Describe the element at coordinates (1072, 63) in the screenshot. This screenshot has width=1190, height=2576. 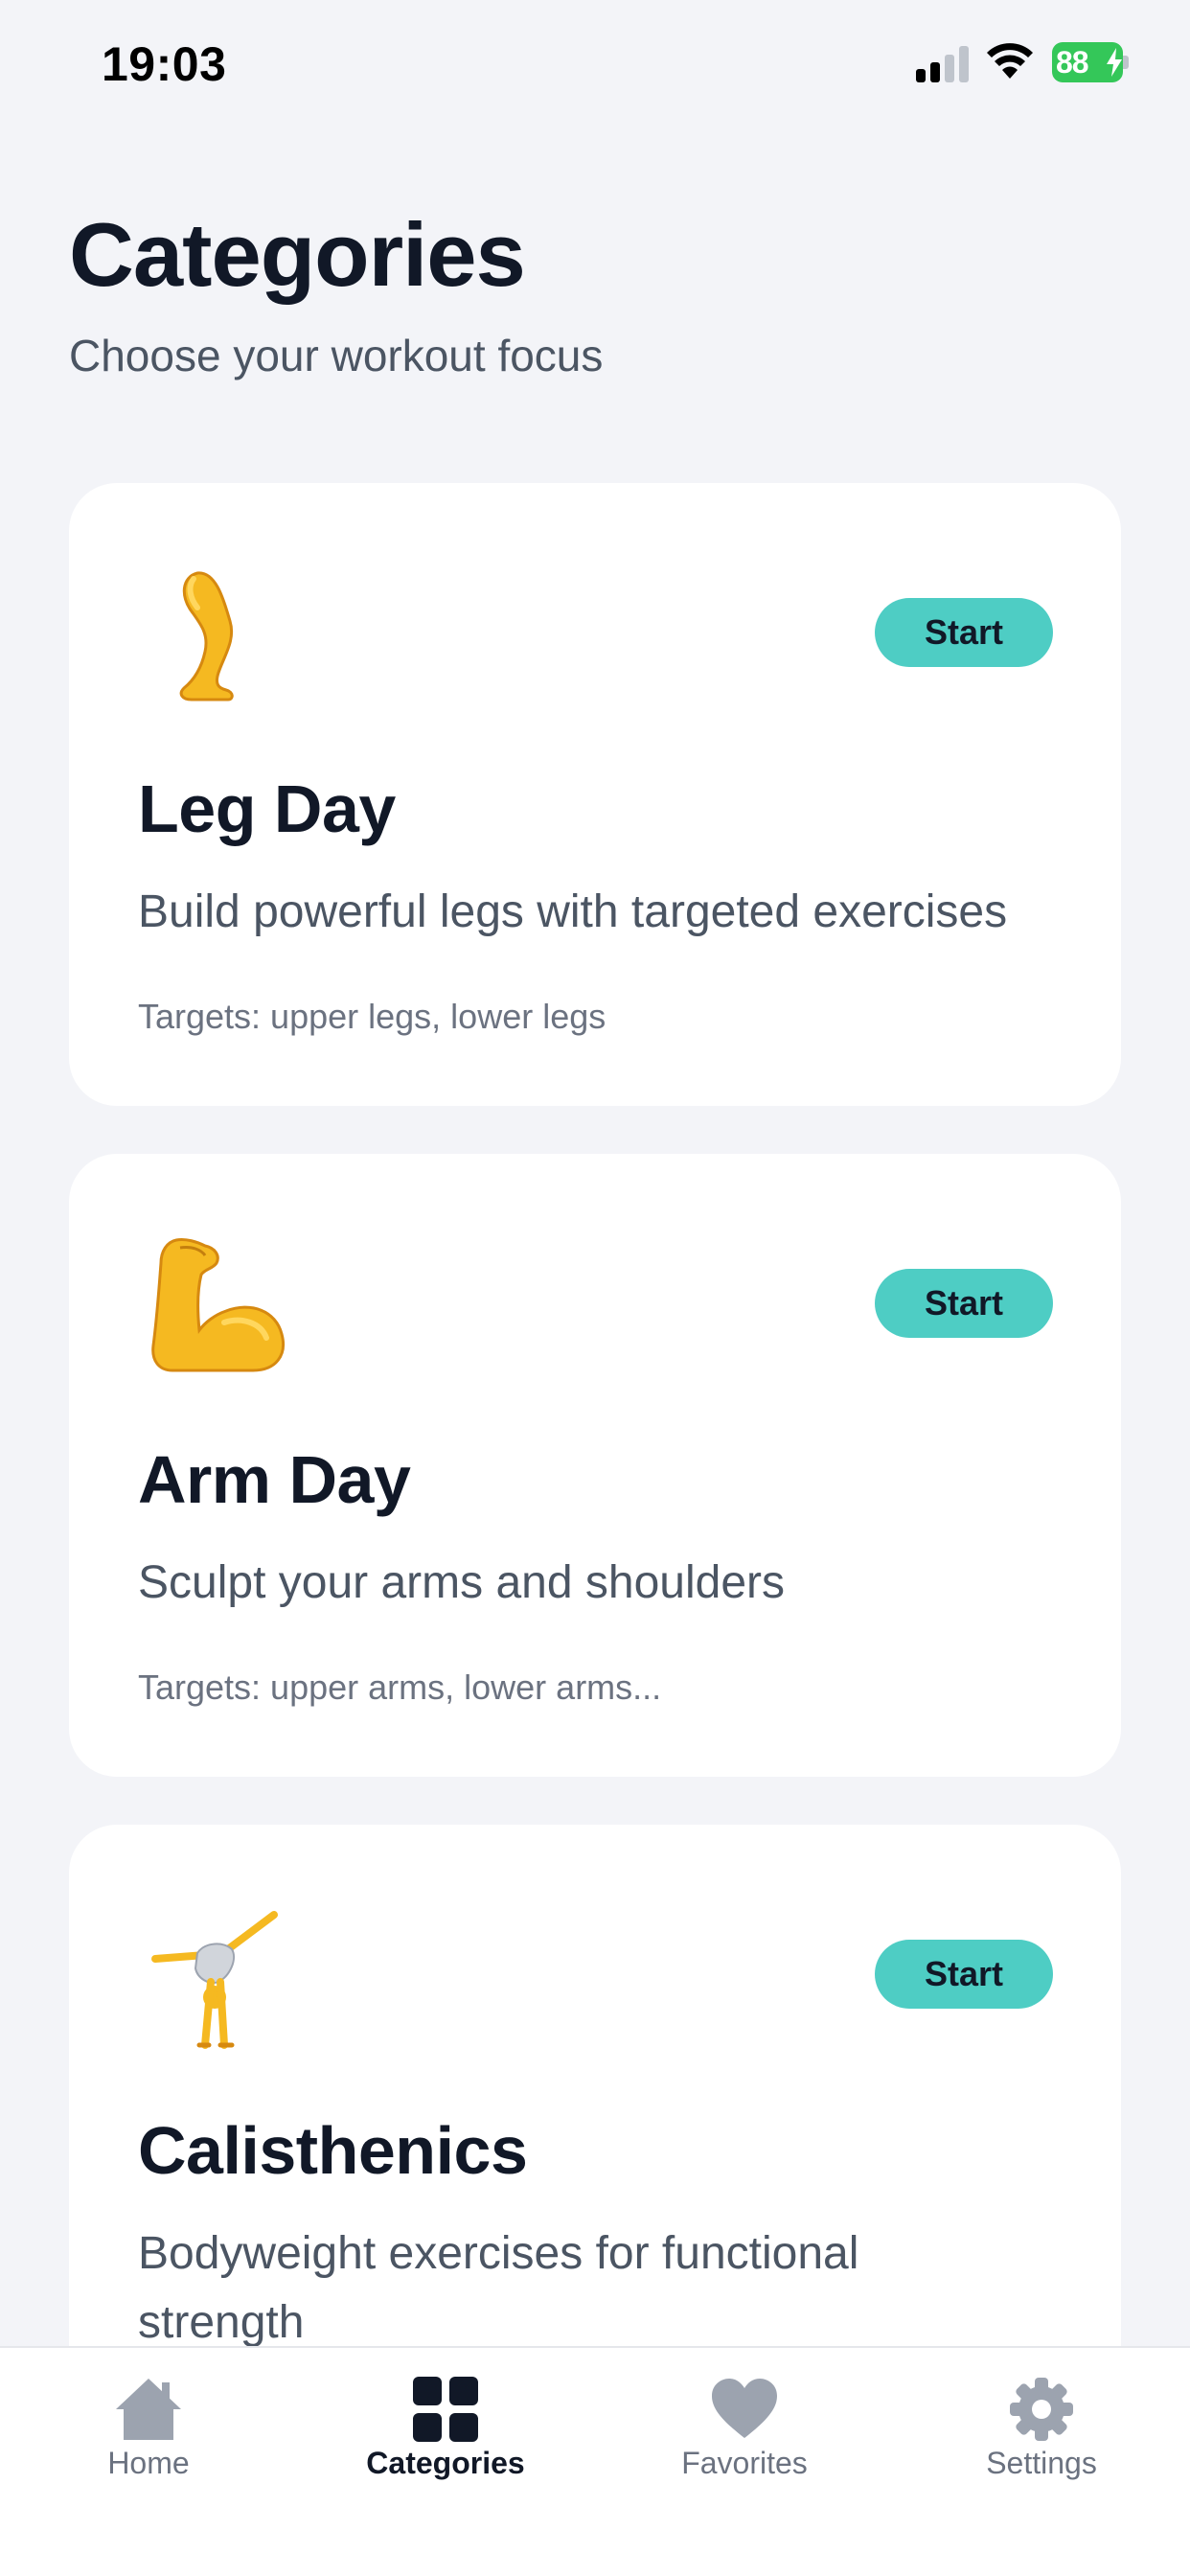
I see `battery-level: 88` at that location.